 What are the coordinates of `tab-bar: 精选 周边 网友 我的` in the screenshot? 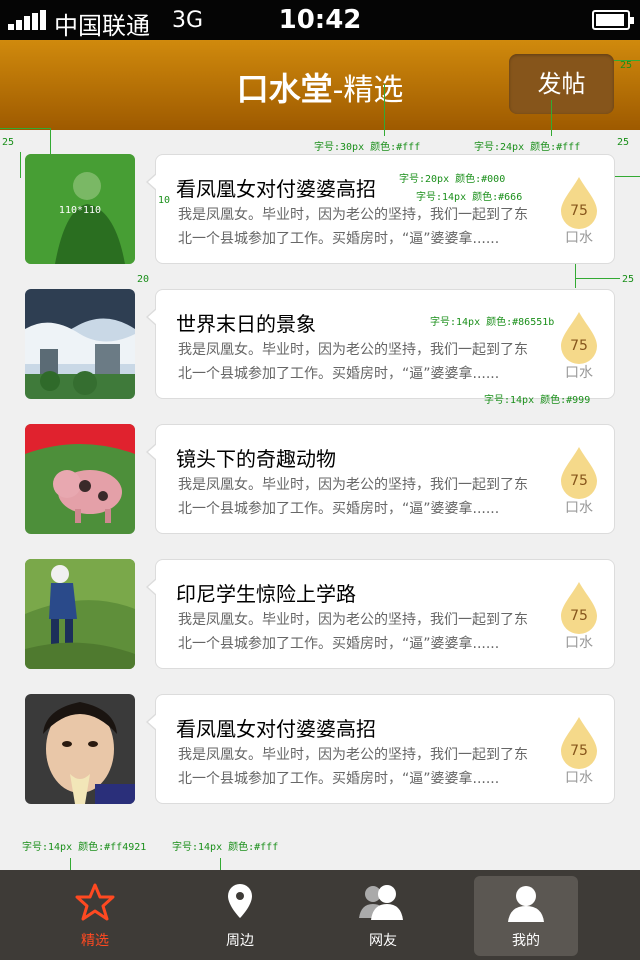 It's located at (320, 915).